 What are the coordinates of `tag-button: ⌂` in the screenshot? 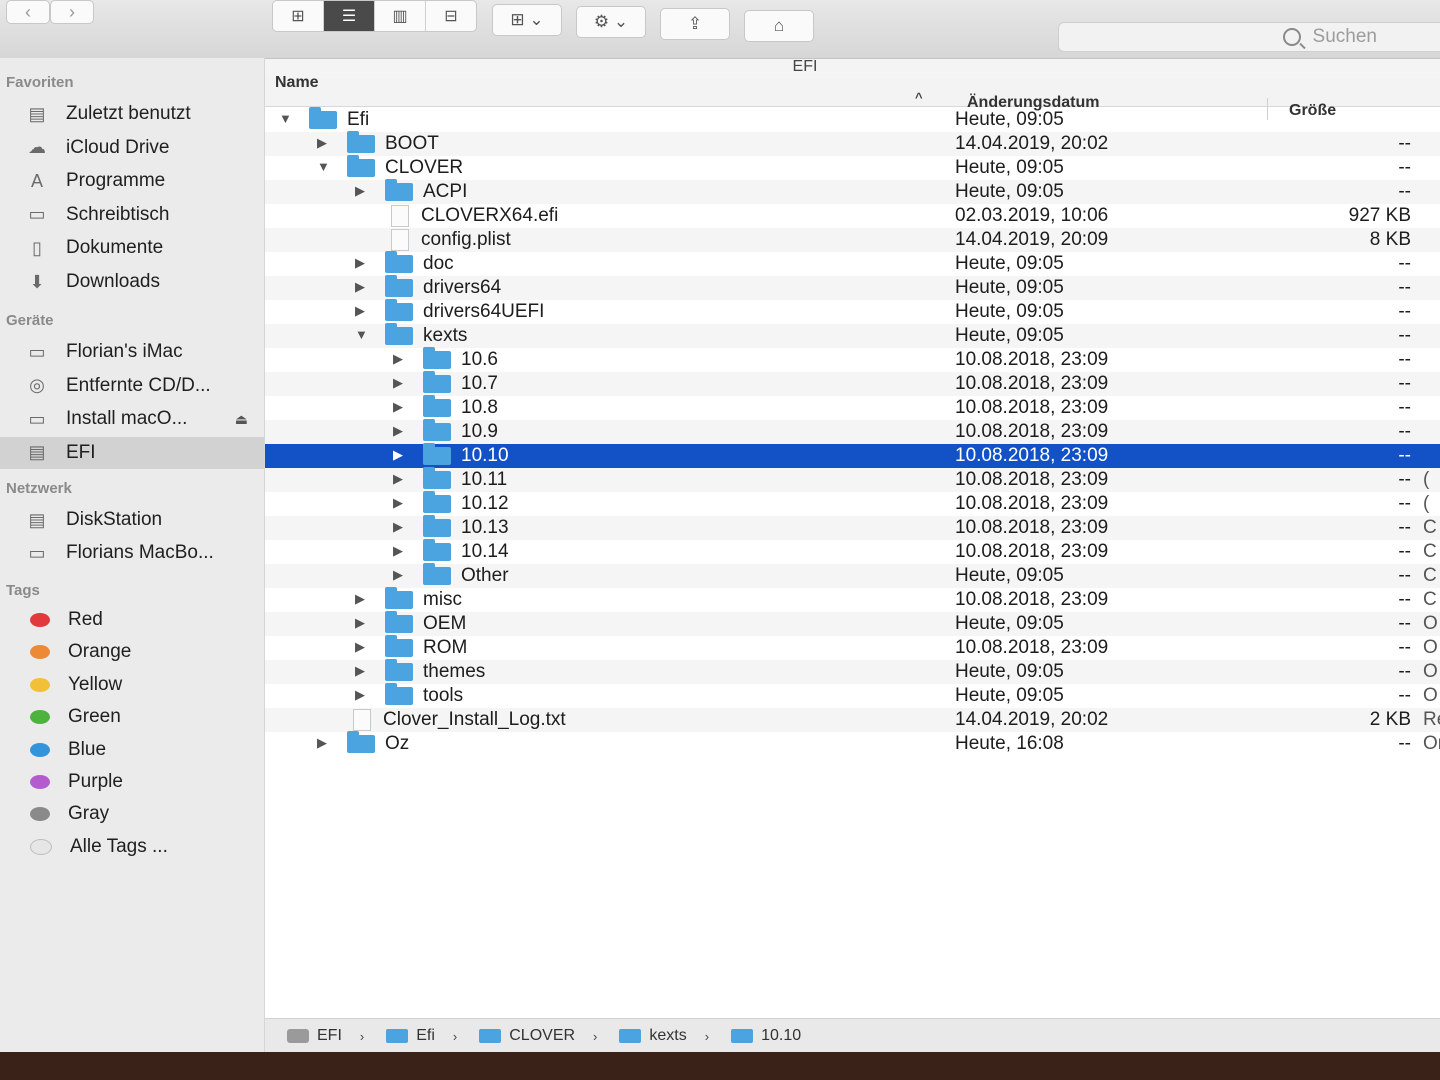 It's located at (779, 26).